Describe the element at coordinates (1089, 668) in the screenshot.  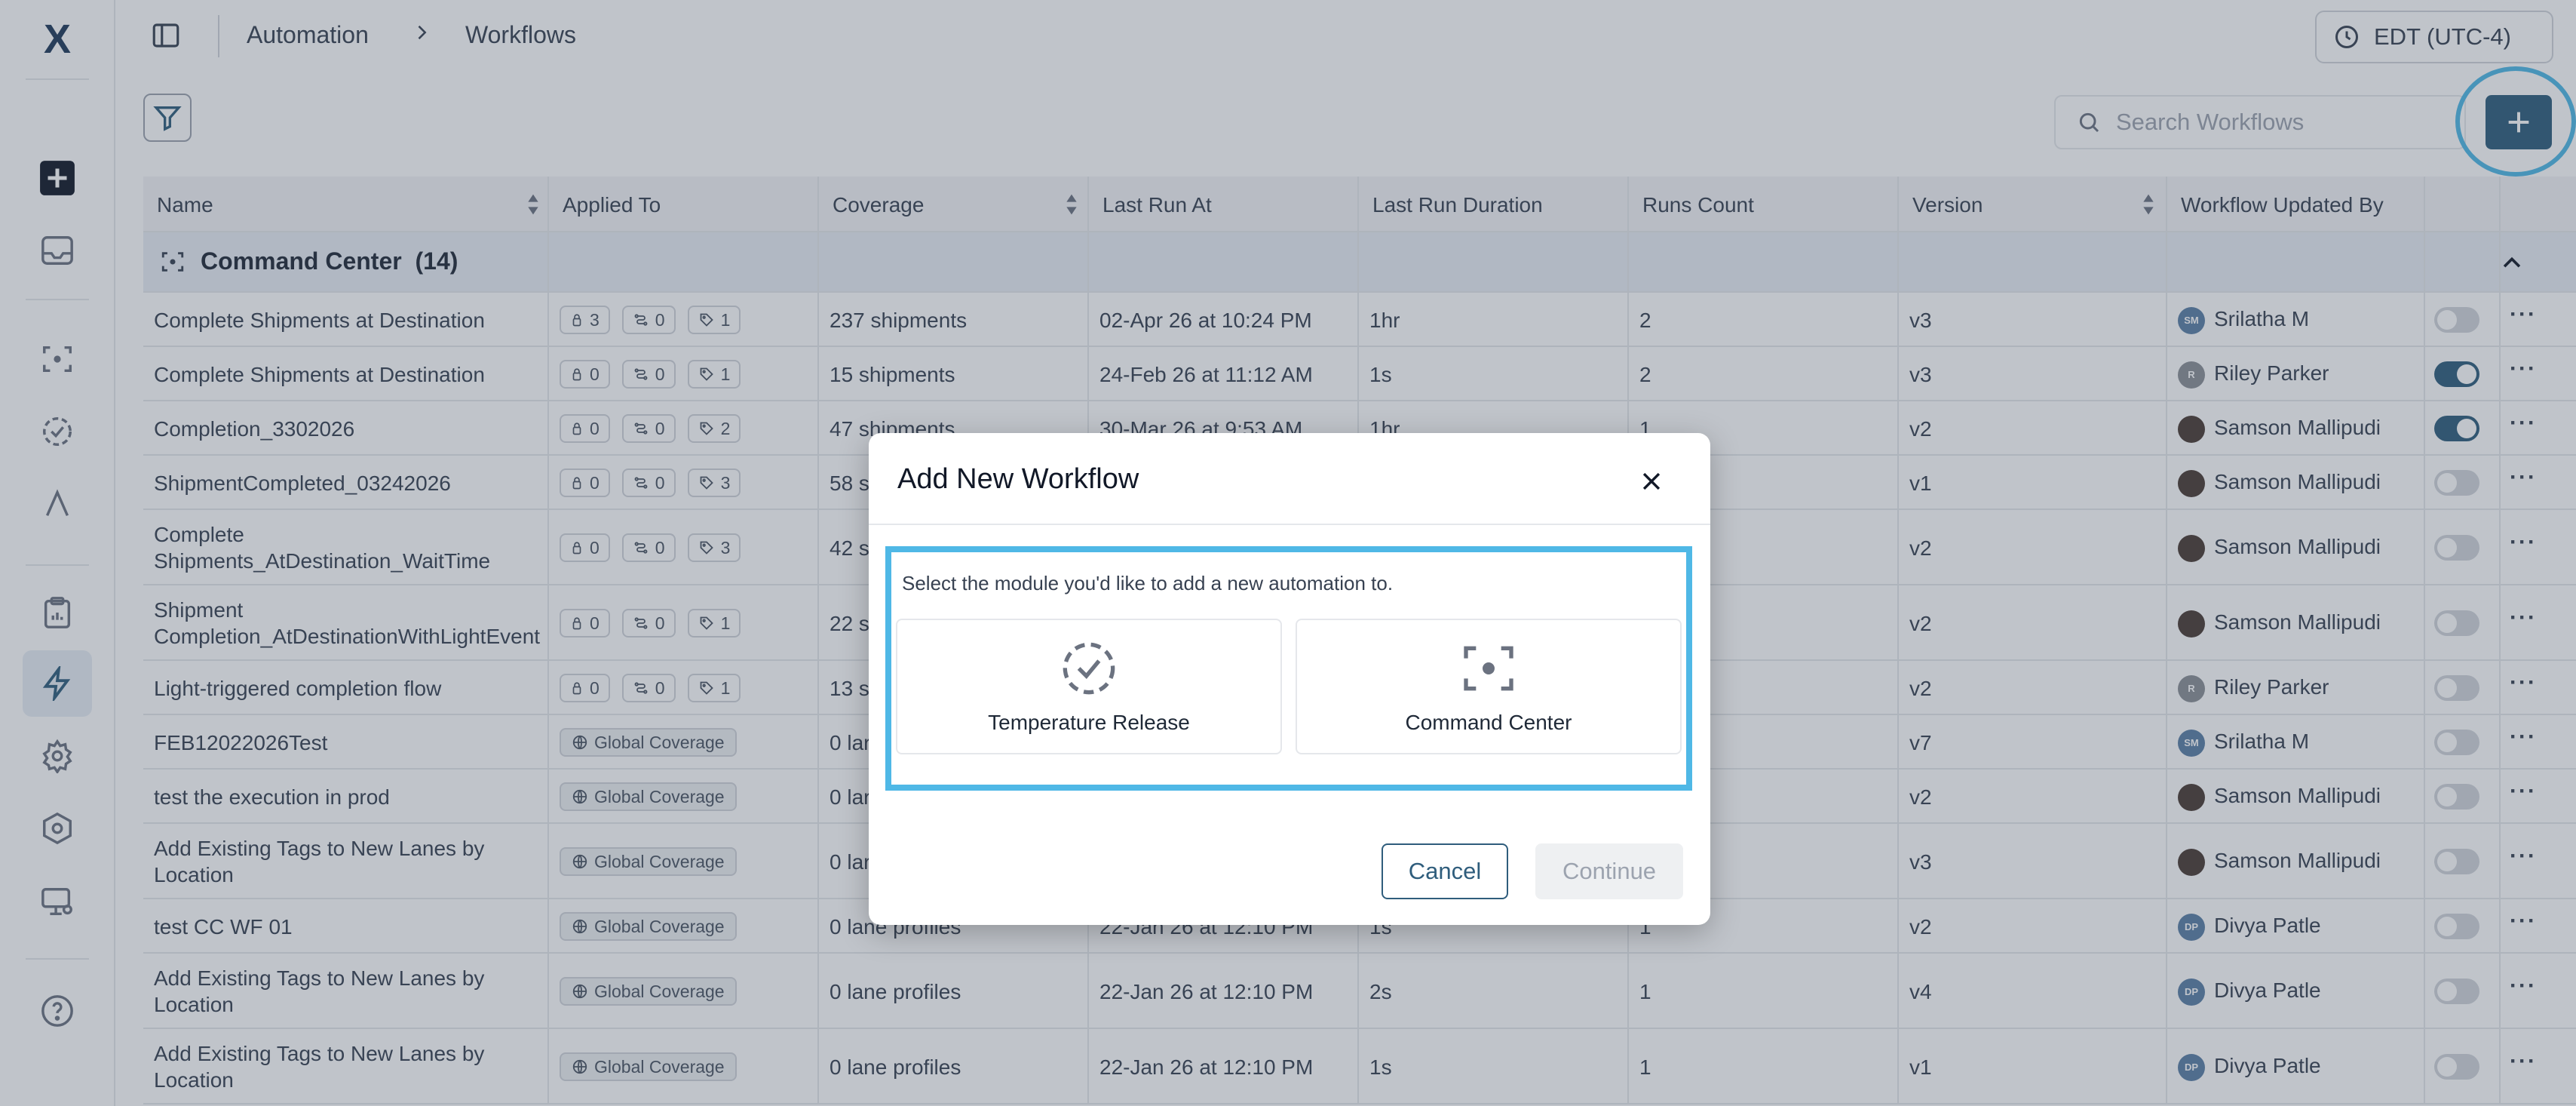
I see `dashed-check-circle-icon` at that location.